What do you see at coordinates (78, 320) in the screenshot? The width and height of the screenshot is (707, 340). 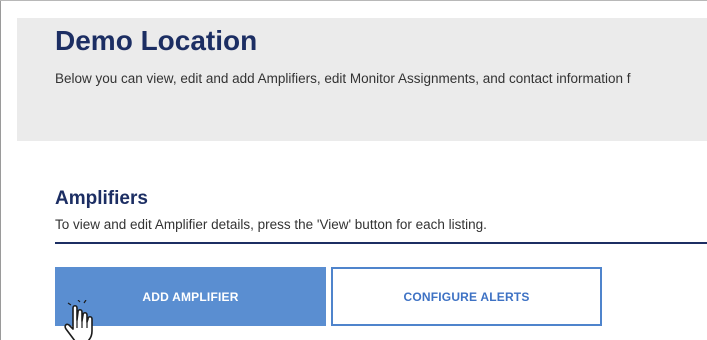 I see `hand-pointer-icon` at bounding box center [78, 320].